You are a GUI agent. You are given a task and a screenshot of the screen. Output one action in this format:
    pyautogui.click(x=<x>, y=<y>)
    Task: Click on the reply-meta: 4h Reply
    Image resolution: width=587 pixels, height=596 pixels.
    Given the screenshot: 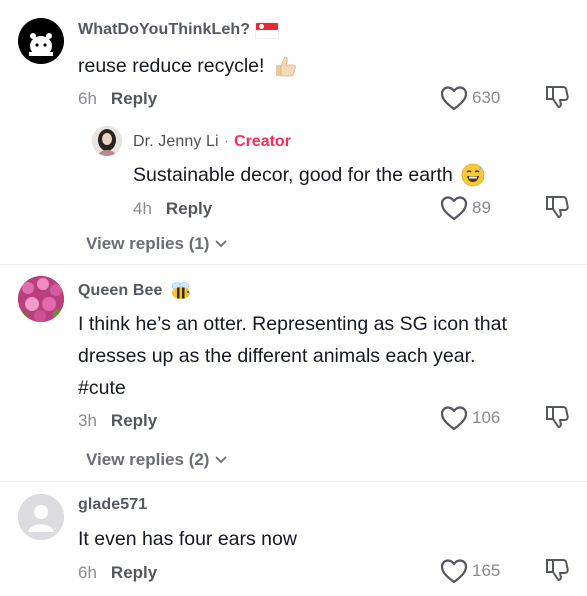 What is the action you would take?
    pyautogui.click(x=172, y=209)
    